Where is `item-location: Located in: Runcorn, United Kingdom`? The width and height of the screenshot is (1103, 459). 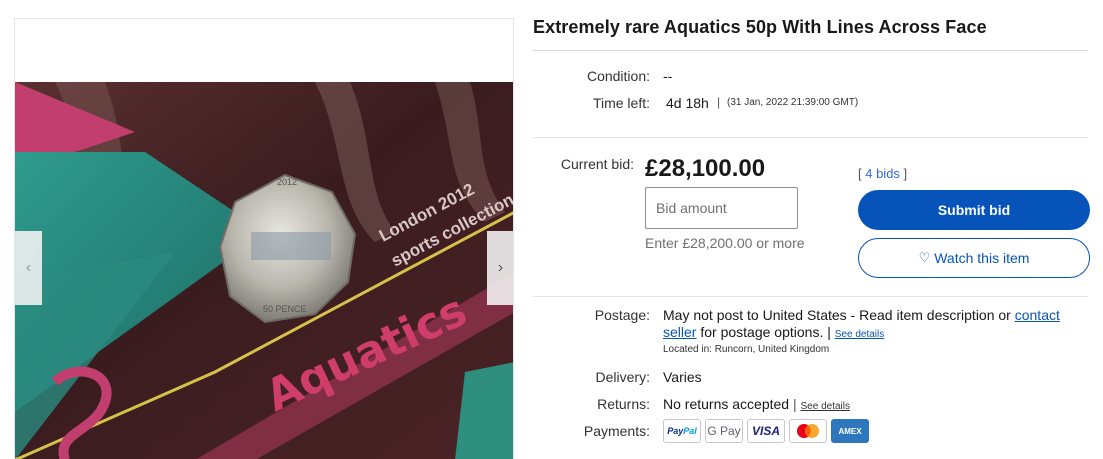
item-location: Located in: Runcorn, United Kingdom is located at coordinates (746, 349).